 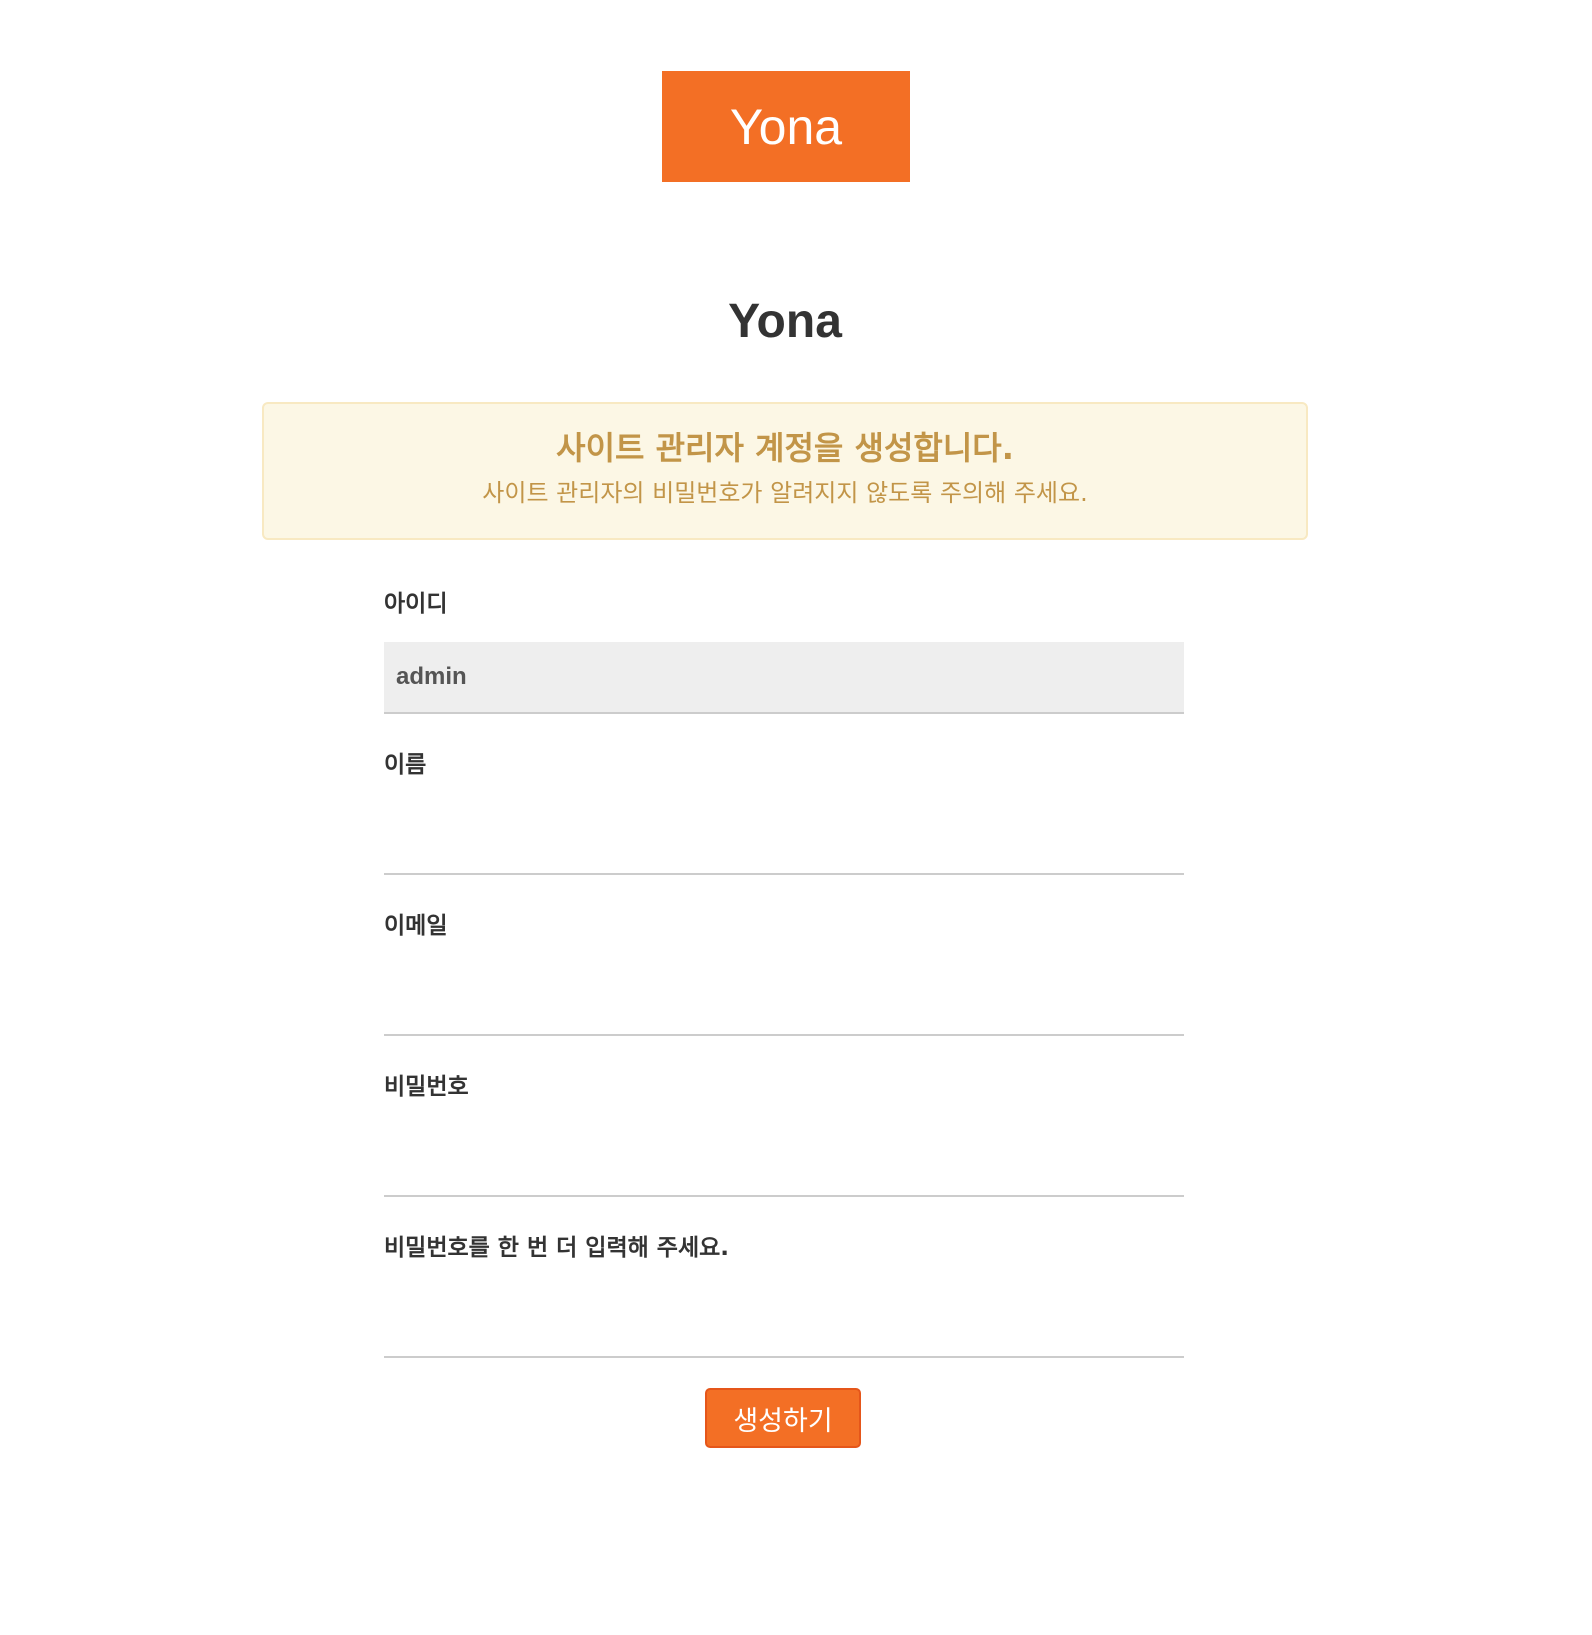 I want to click on email-field-group: 이메일, so click(x=784, y=982).